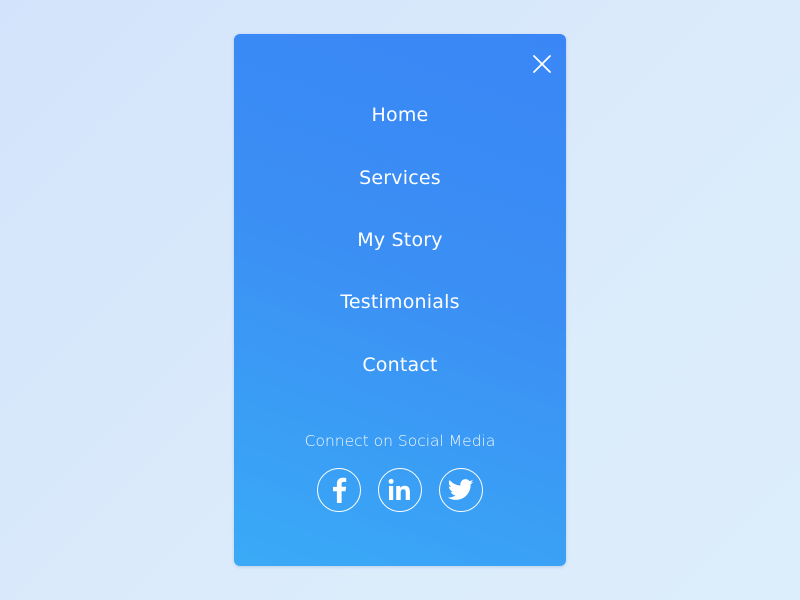 This screenshot has height=600, width=800. I want to click on close-button, so click(542, 64).